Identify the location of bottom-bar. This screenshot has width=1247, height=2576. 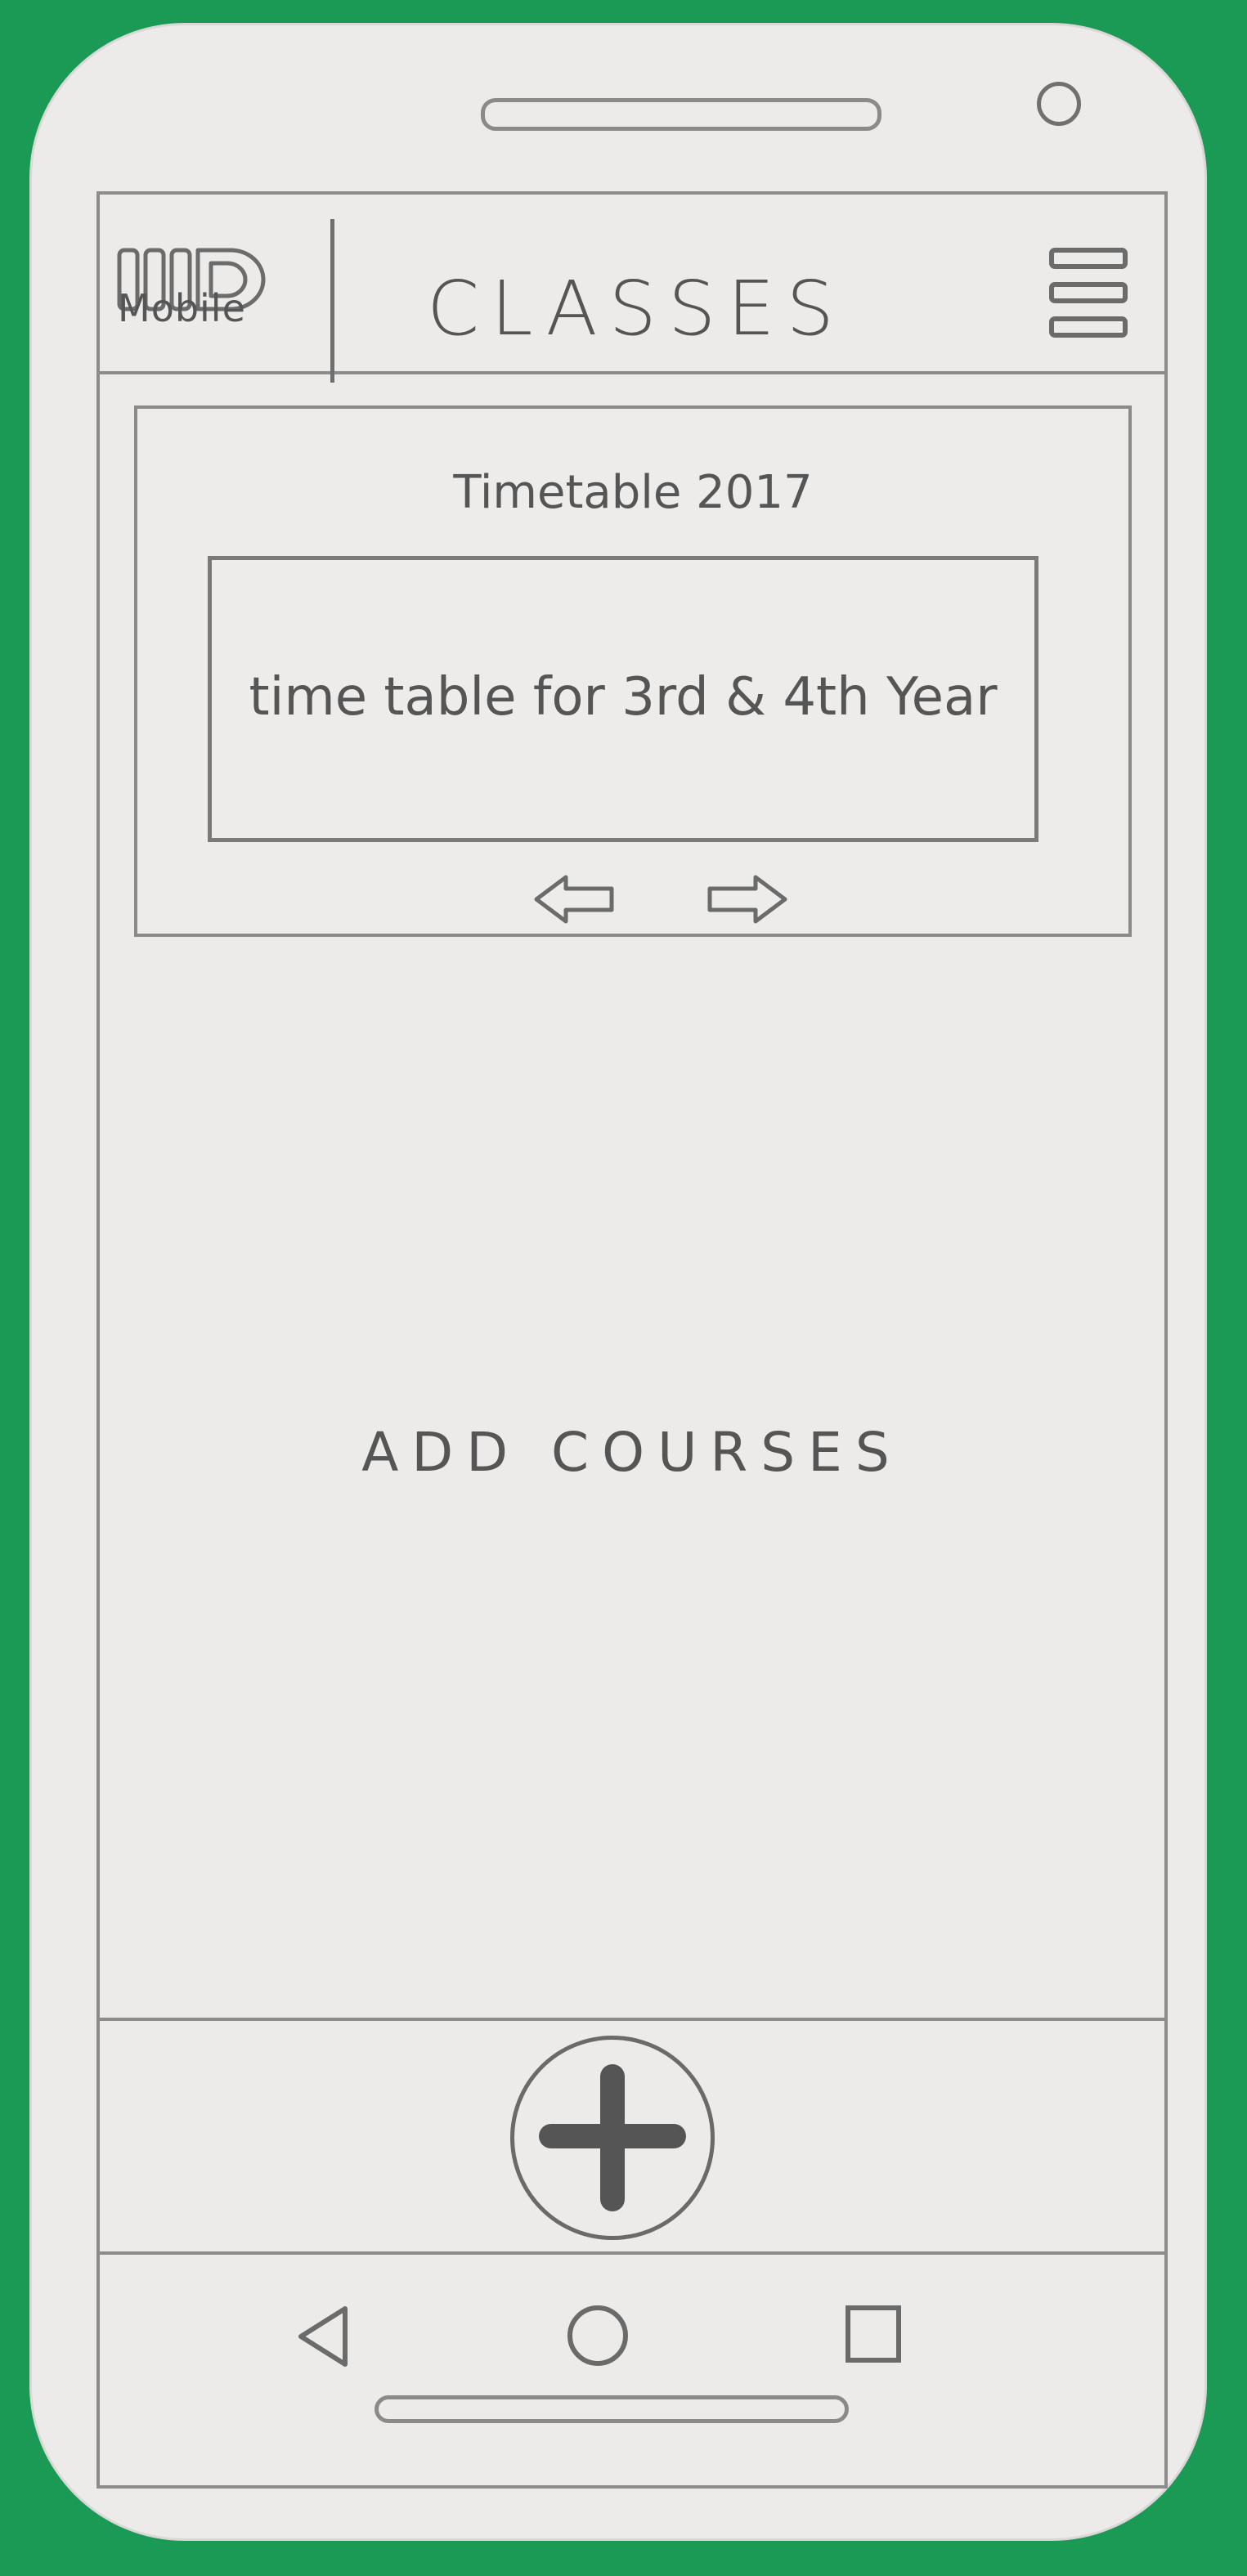
(632, 2136).